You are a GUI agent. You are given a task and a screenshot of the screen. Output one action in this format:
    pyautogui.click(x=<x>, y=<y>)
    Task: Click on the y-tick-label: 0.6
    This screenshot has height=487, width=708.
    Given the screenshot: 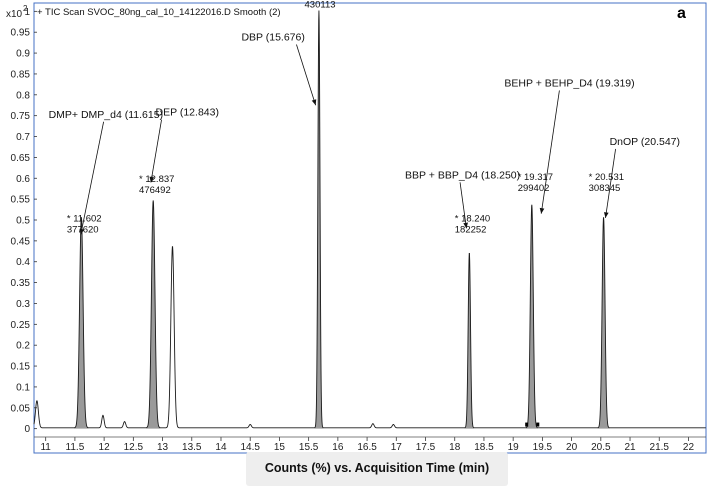 What is the action you would take?
    pyautogui.click(x=23, y=179)
    